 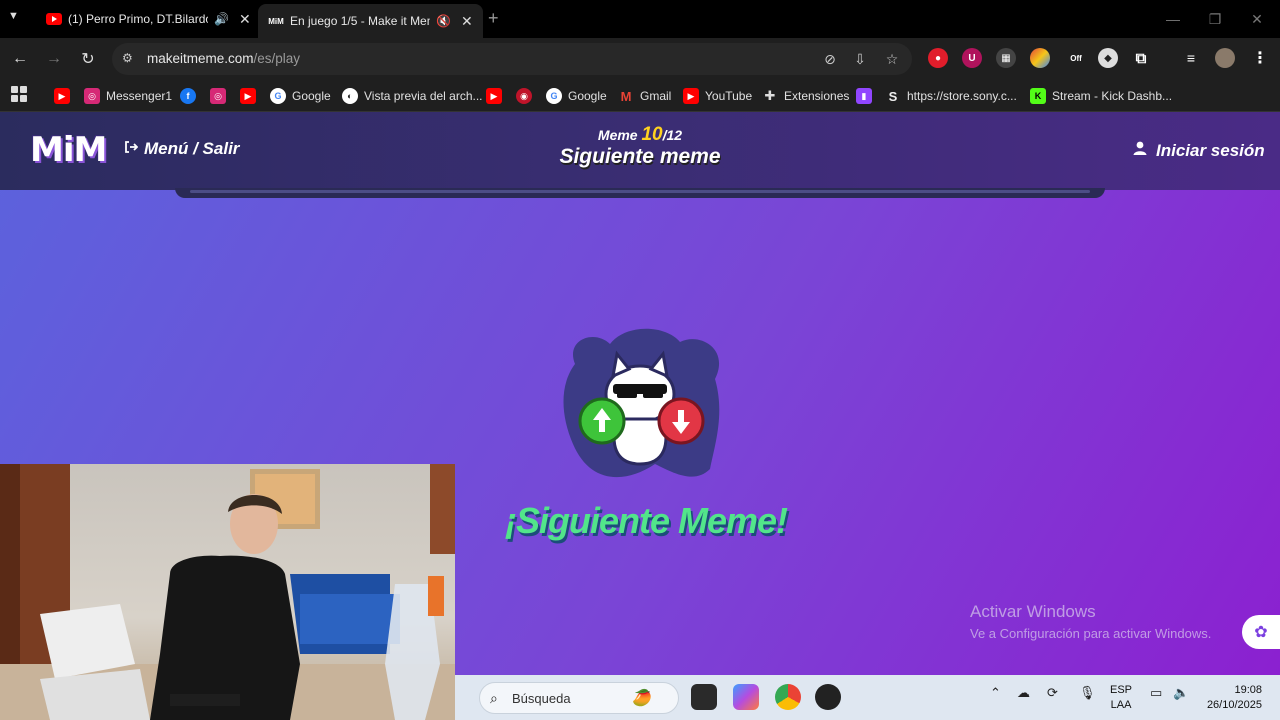 What do you see at coordinates (443, 21) in the screenshot?
I see `muted-icon: 🔇` at bounding box center [443, 21].